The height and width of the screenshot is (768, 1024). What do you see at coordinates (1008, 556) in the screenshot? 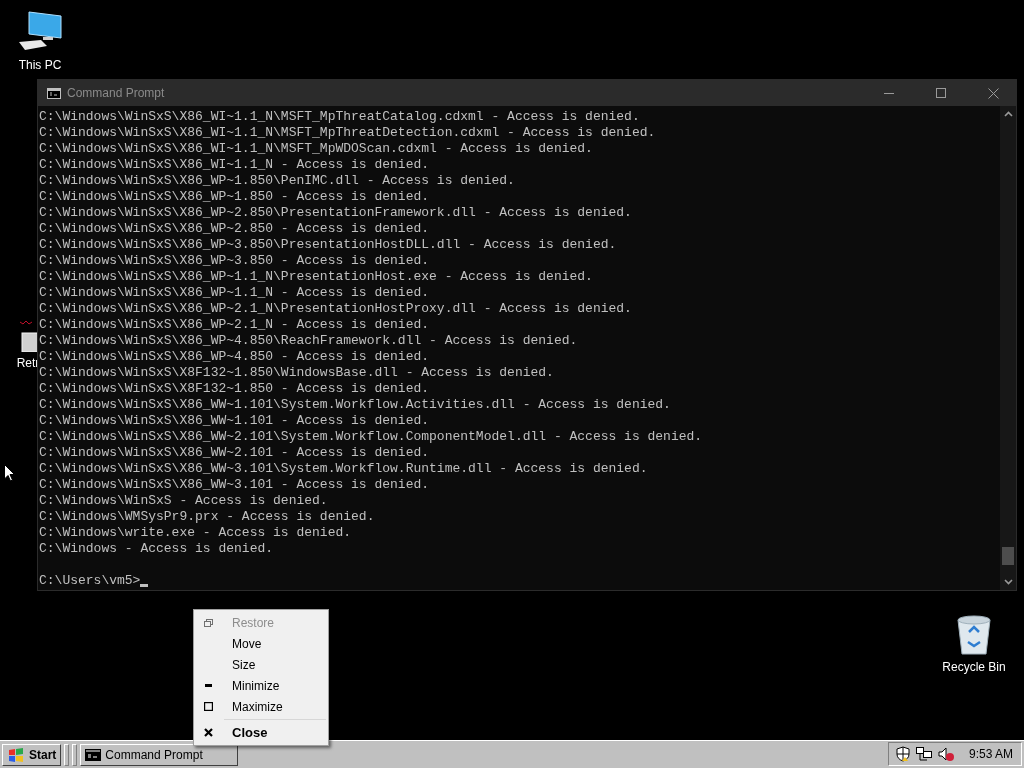
I see `scrollbar-thumb` at bounding box center [1008, 556].